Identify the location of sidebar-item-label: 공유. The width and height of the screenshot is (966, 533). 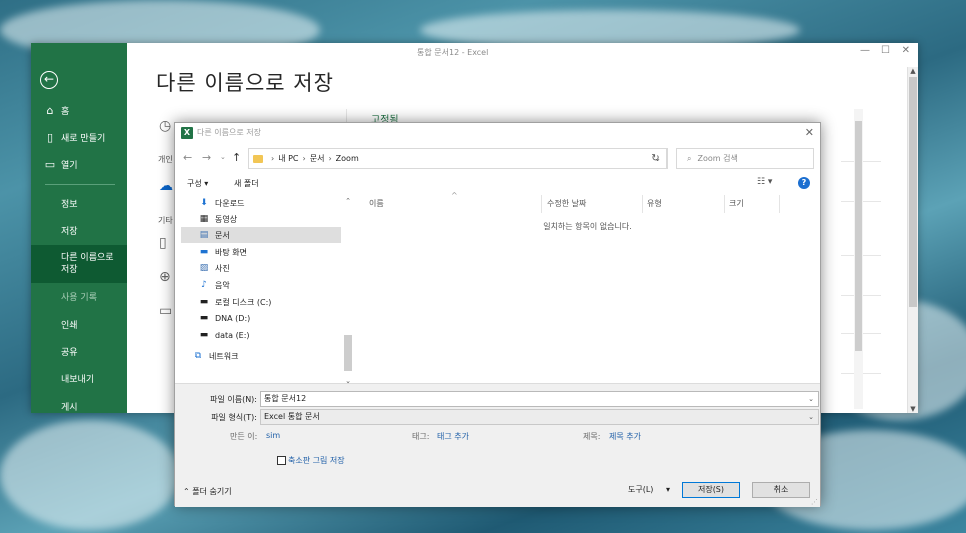
(69, 352).